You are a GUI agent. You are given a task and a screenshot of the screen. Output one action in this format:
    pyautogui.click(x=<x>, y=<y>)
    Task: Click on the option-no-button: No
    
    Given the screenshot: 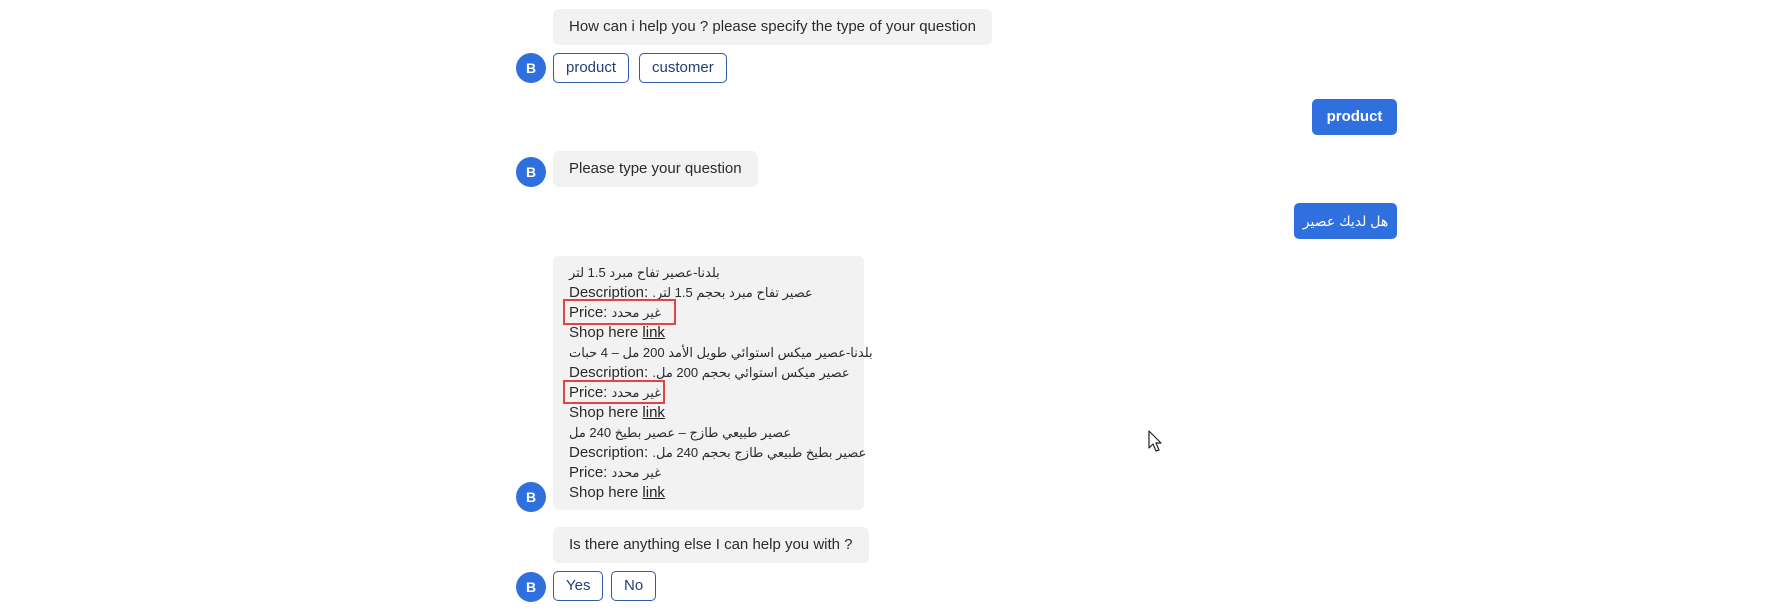 What is the action you would take?
    pyautogui.click(x=634, y=586)
    